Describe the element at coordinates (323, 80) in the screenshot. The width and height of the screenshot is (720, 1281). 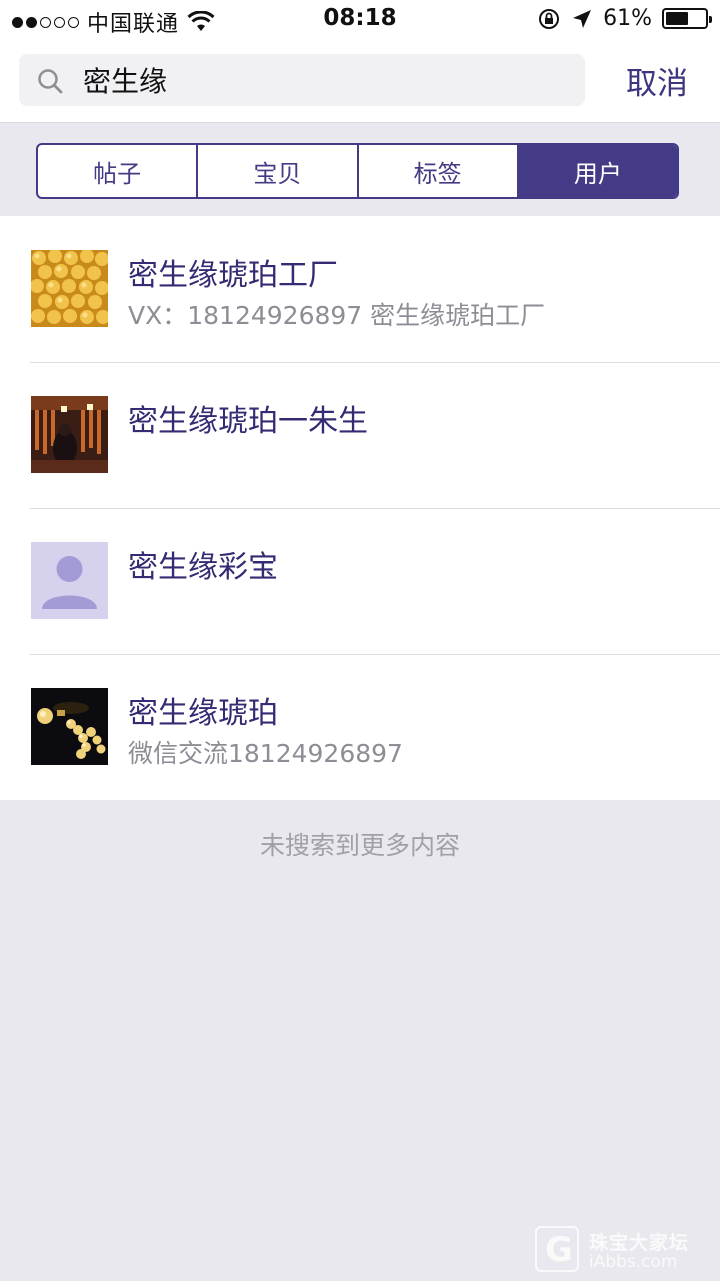
I see `search-input` at that location.